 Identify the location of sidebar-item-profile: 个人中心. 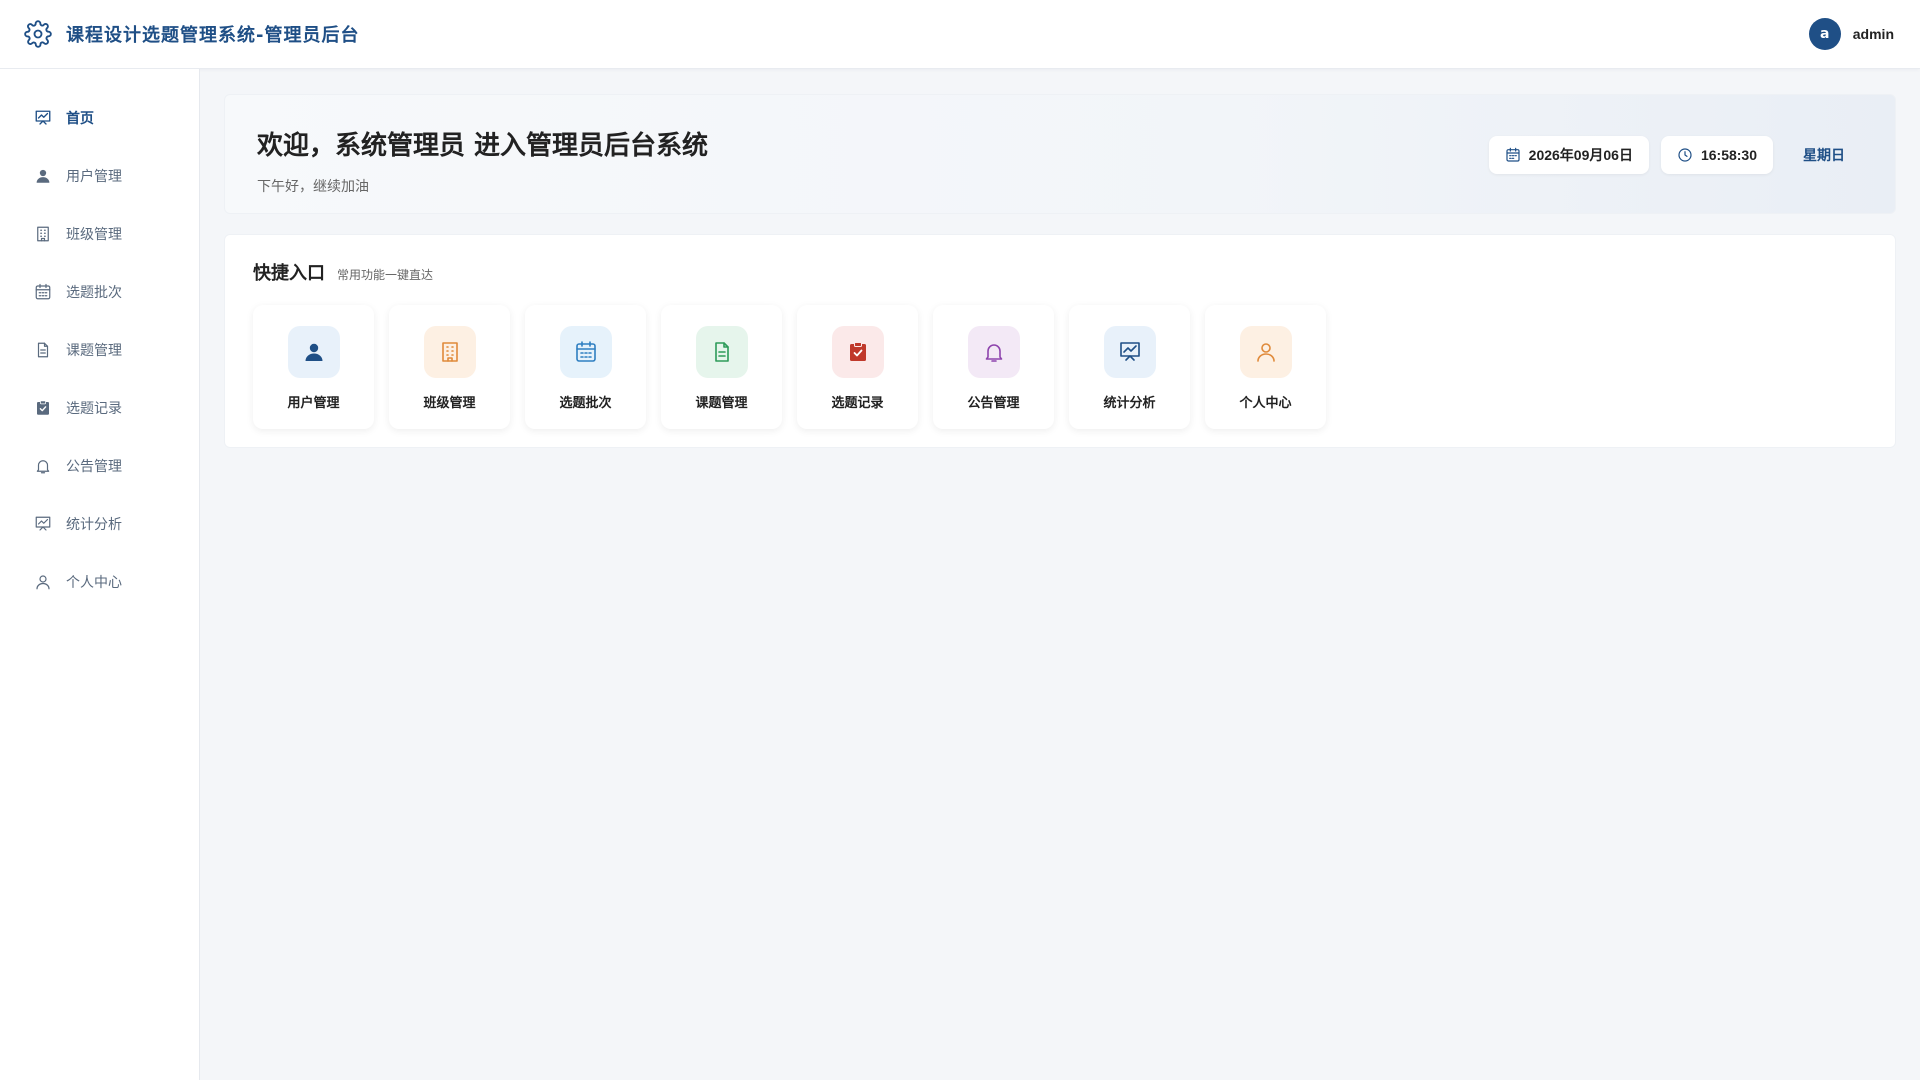
(99, 582).